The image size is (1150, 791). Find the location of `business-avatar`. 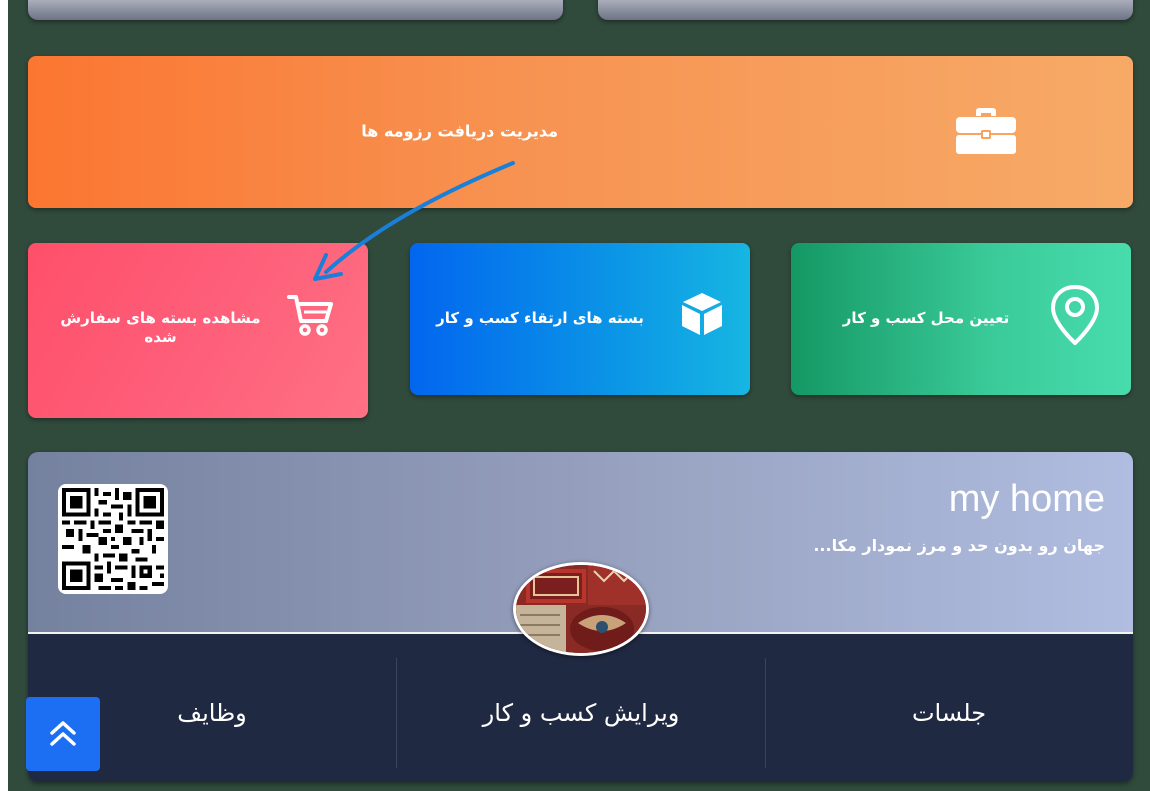

business-avatar is located at coordinates (581, 609).